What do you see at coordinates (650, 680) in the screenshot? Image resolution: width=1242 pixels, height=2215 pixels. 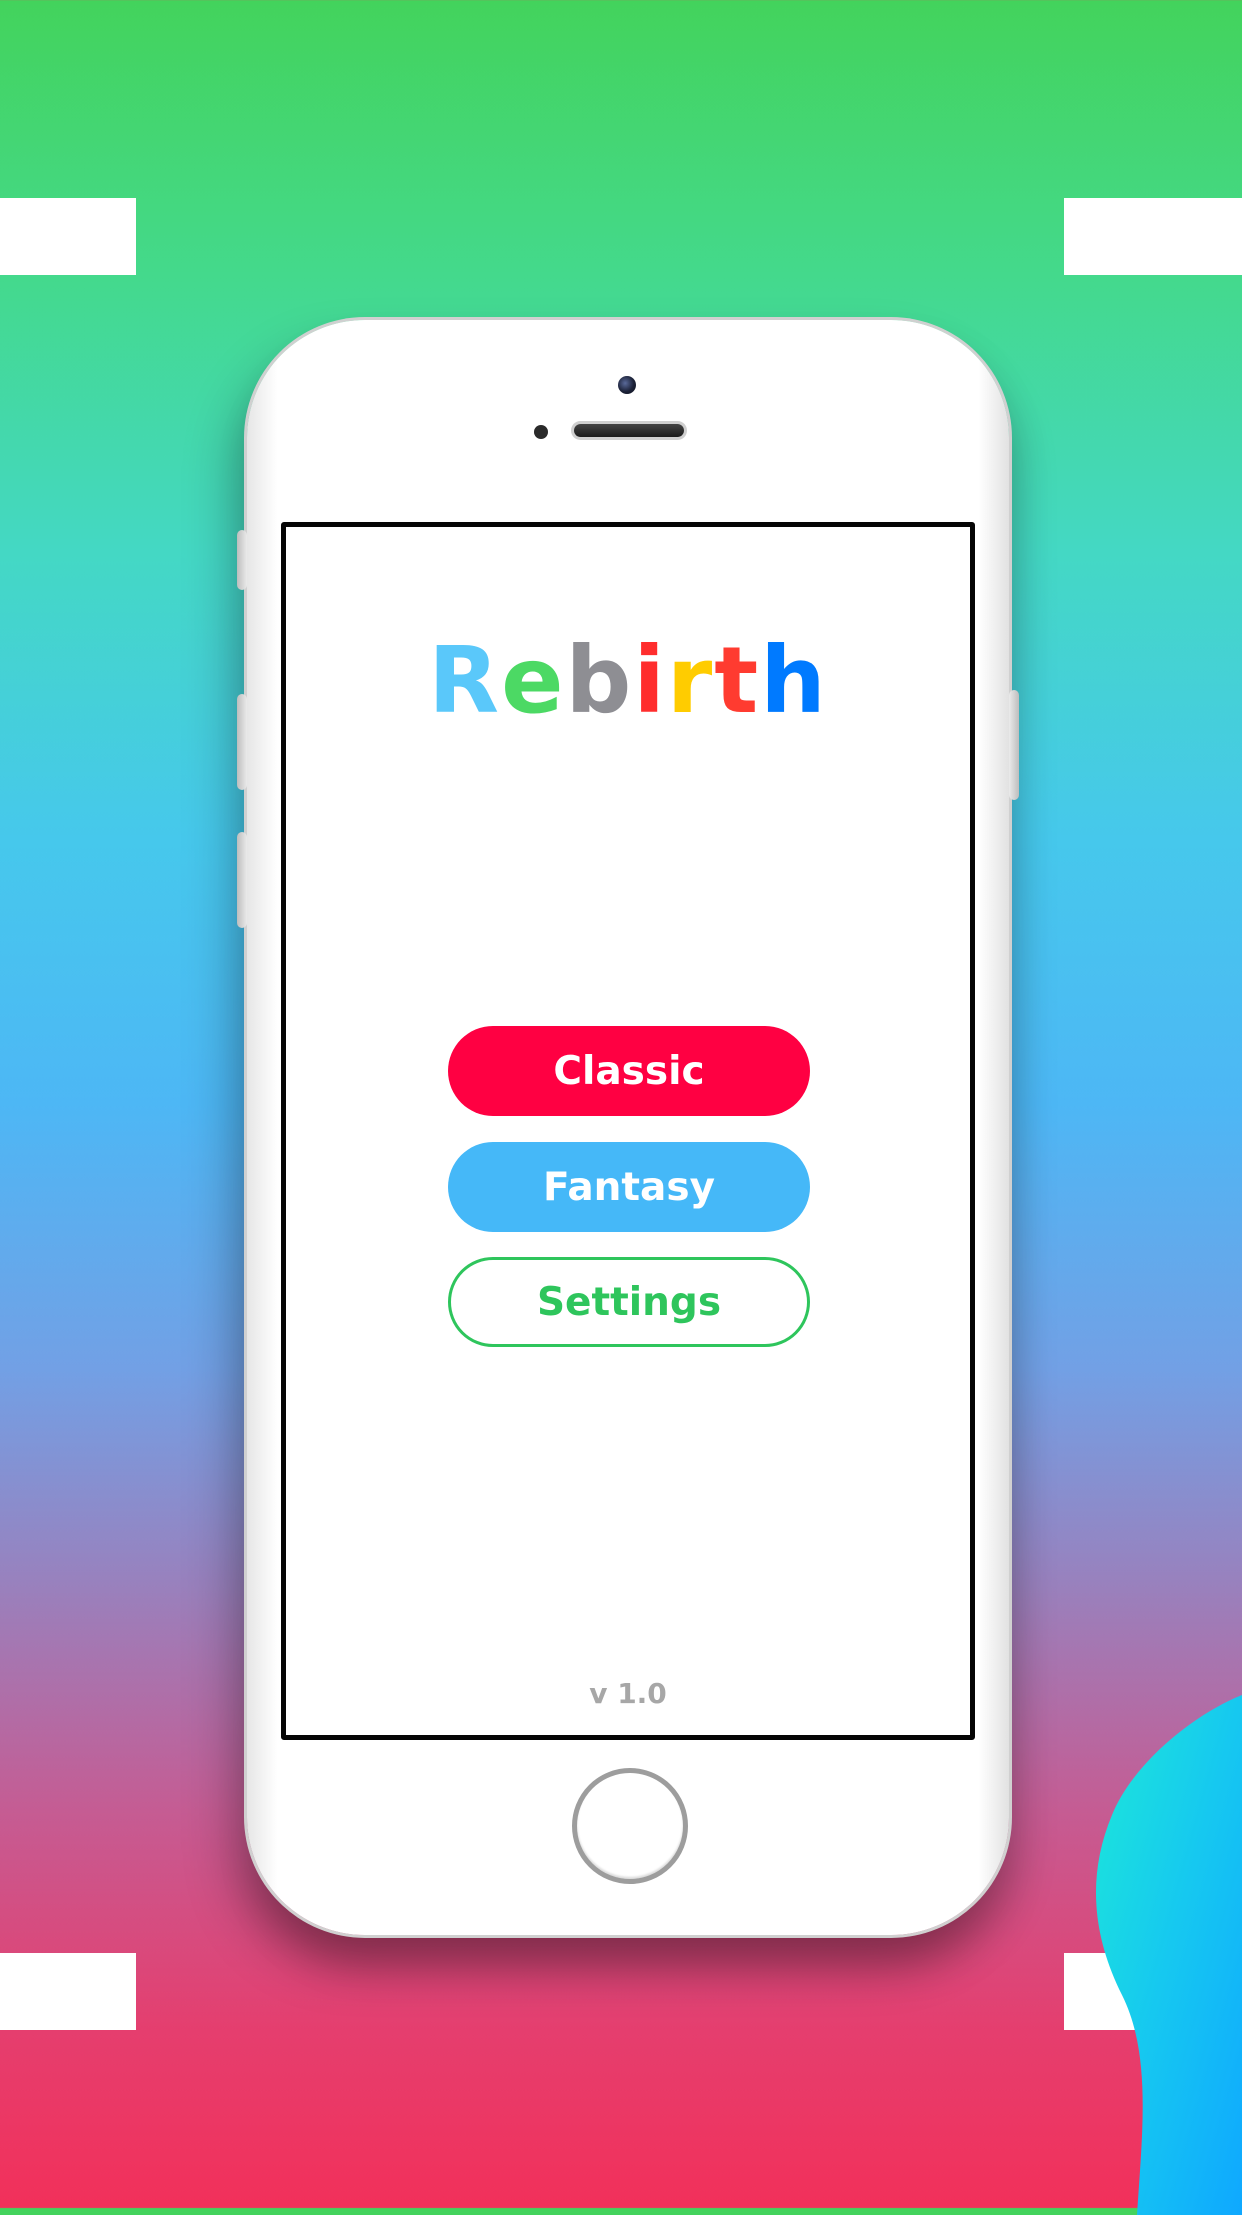 I see `logo-letter: i` at bounding box center [650, 680].